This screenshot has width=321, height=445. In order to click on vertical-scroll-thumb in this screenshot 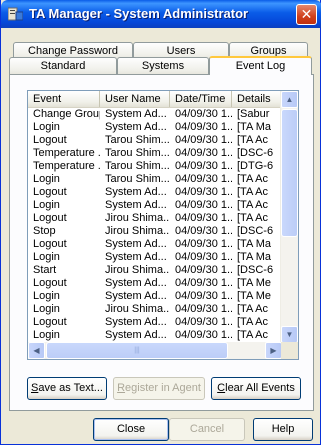, I will do `click(289, 173)`.